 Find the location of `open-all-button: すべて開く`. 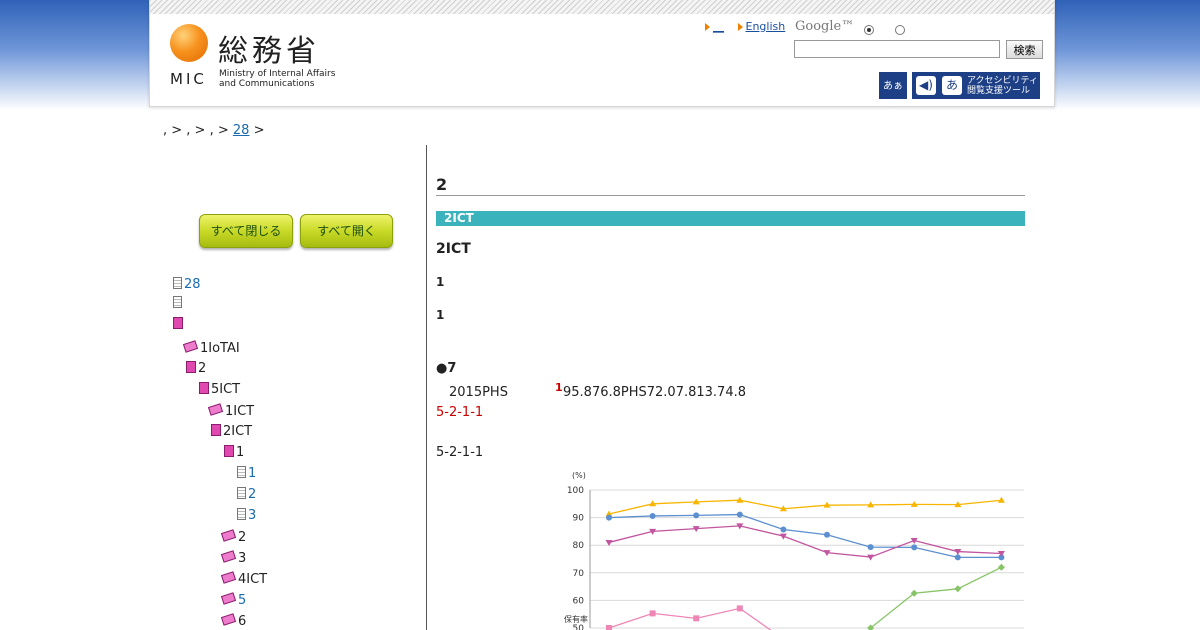

open-all-button: すべて開く is located at coordinates (346, 231).